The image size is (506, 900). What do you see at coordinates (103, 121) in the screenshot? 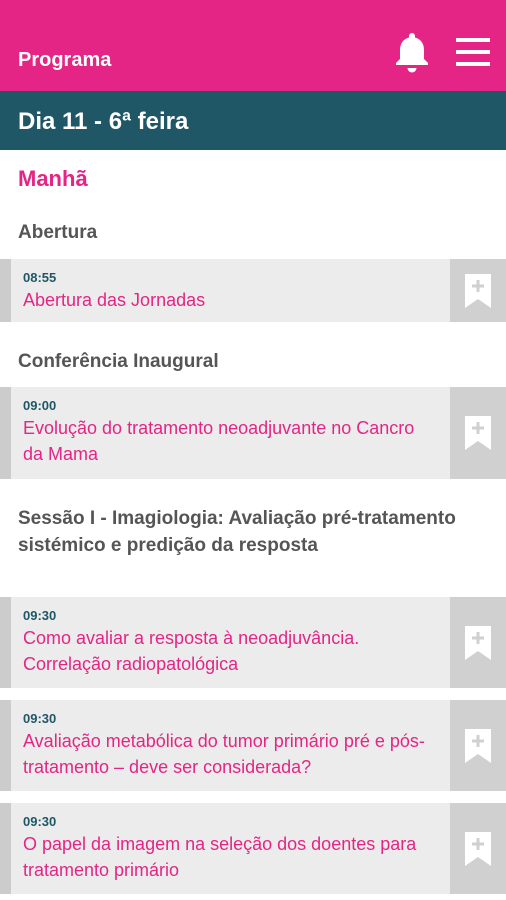
I see `day-label: Dia 11 - 6ª feira` at bounding box center [103, 121].